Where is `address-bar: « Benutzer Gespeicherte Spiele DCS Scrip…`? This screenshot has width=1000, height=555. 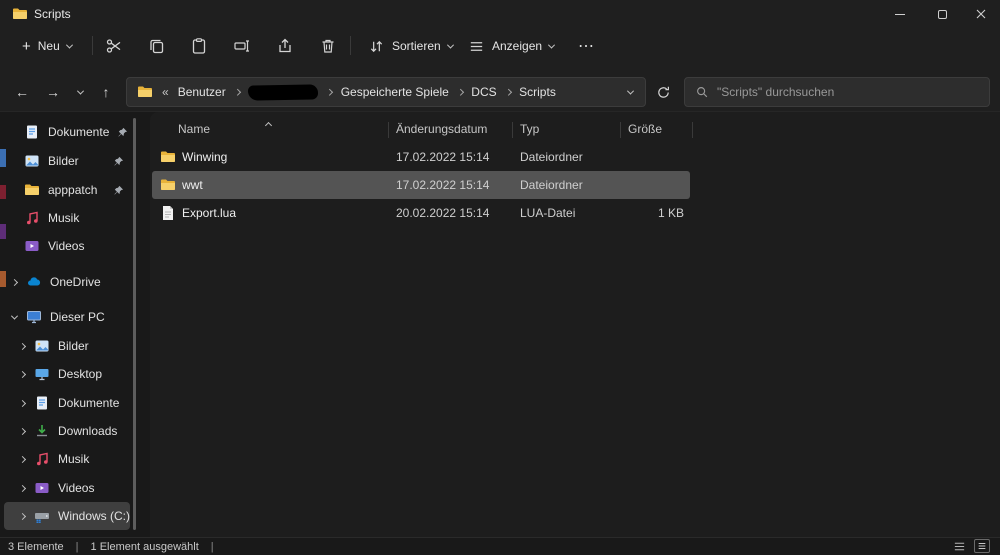 address-bar: « Benutzer Gespeicherte Spiele DCS Scrip… is located at coordinates (386, 92).